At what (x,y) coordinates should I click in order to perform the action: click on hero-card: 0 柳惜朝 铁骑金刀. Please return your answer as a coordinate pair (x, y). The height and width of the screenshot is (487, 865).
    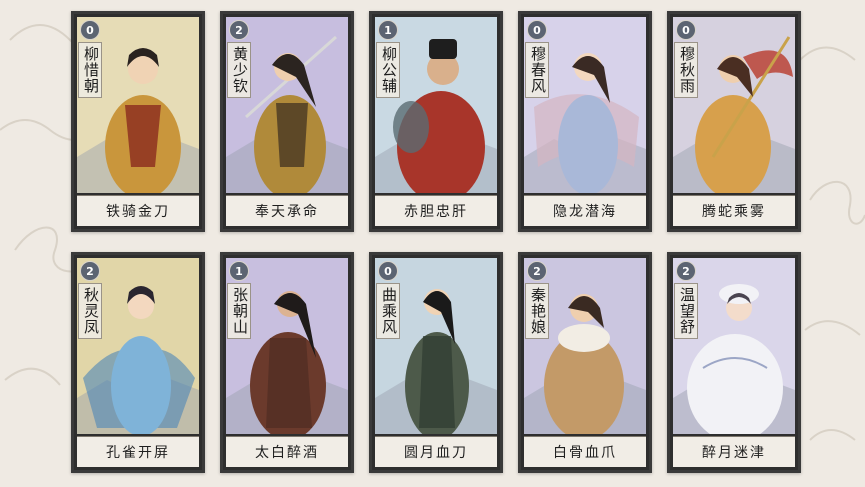
    Looking at the image, I should click on (138, 121).